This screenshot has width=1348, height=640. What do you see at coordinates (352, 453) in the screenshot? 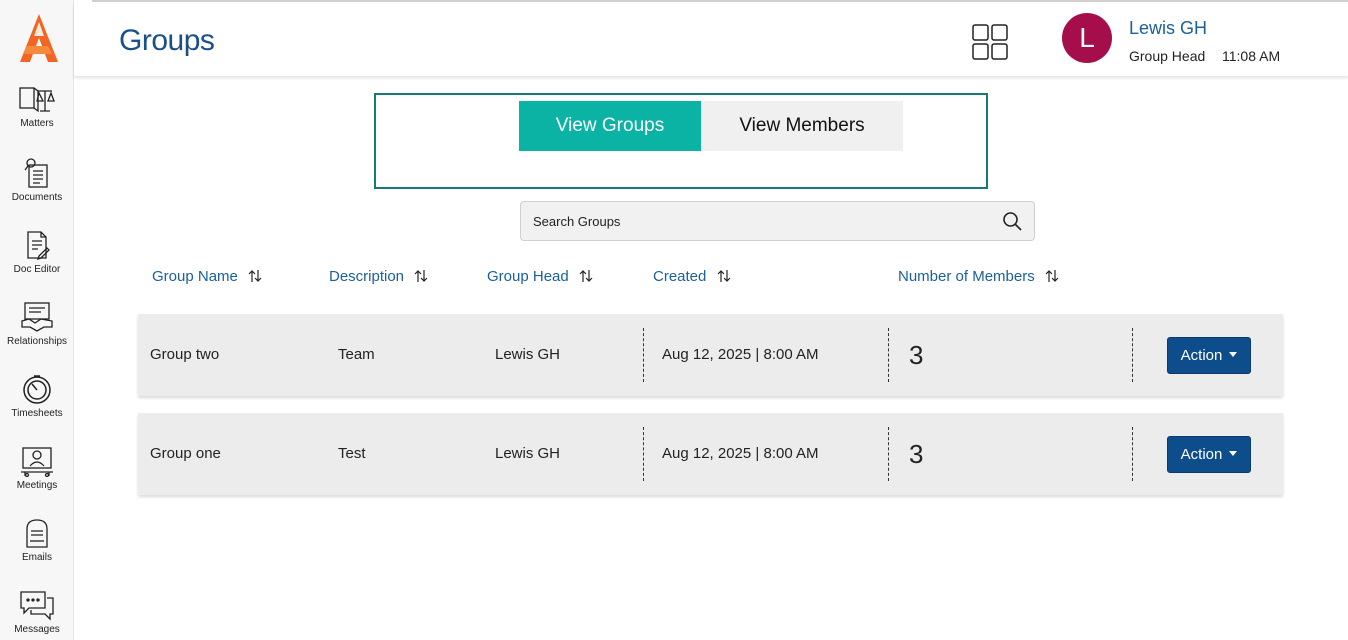
I see `description-cell: Test` at bounding box center [352, 453].